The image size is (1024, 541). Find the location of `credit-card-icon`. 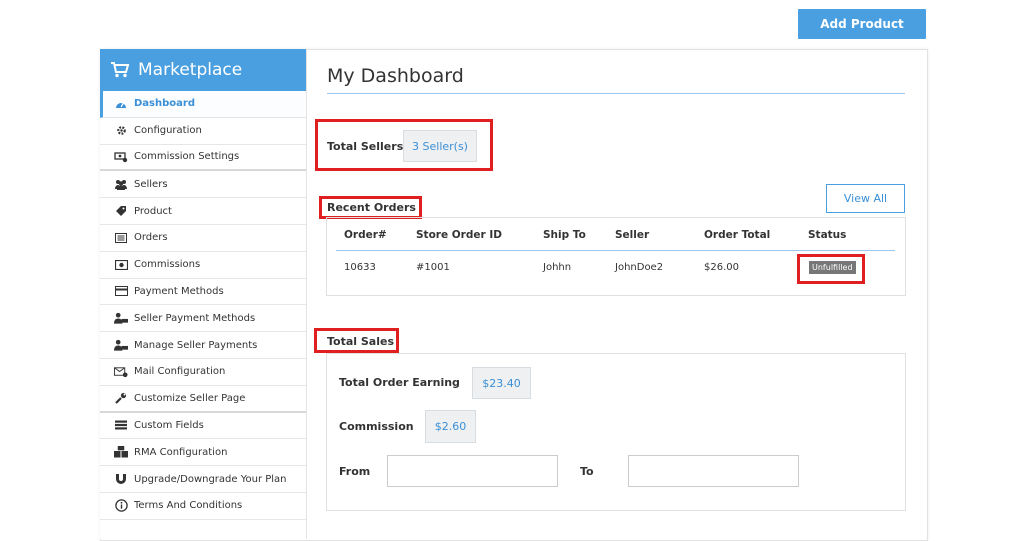

credit-card-icon is located at coordinates (121, 291).